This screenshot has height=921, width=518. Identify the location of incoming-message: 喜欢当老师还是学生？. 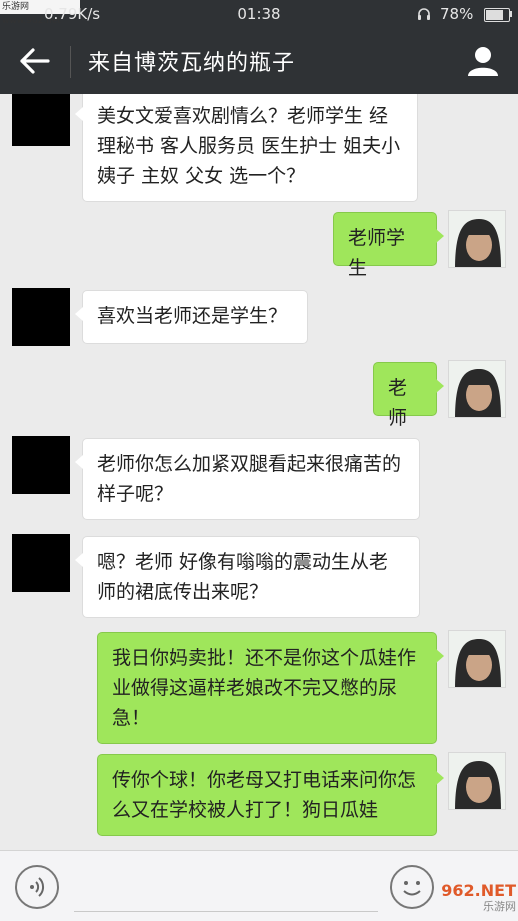
(191, 317).